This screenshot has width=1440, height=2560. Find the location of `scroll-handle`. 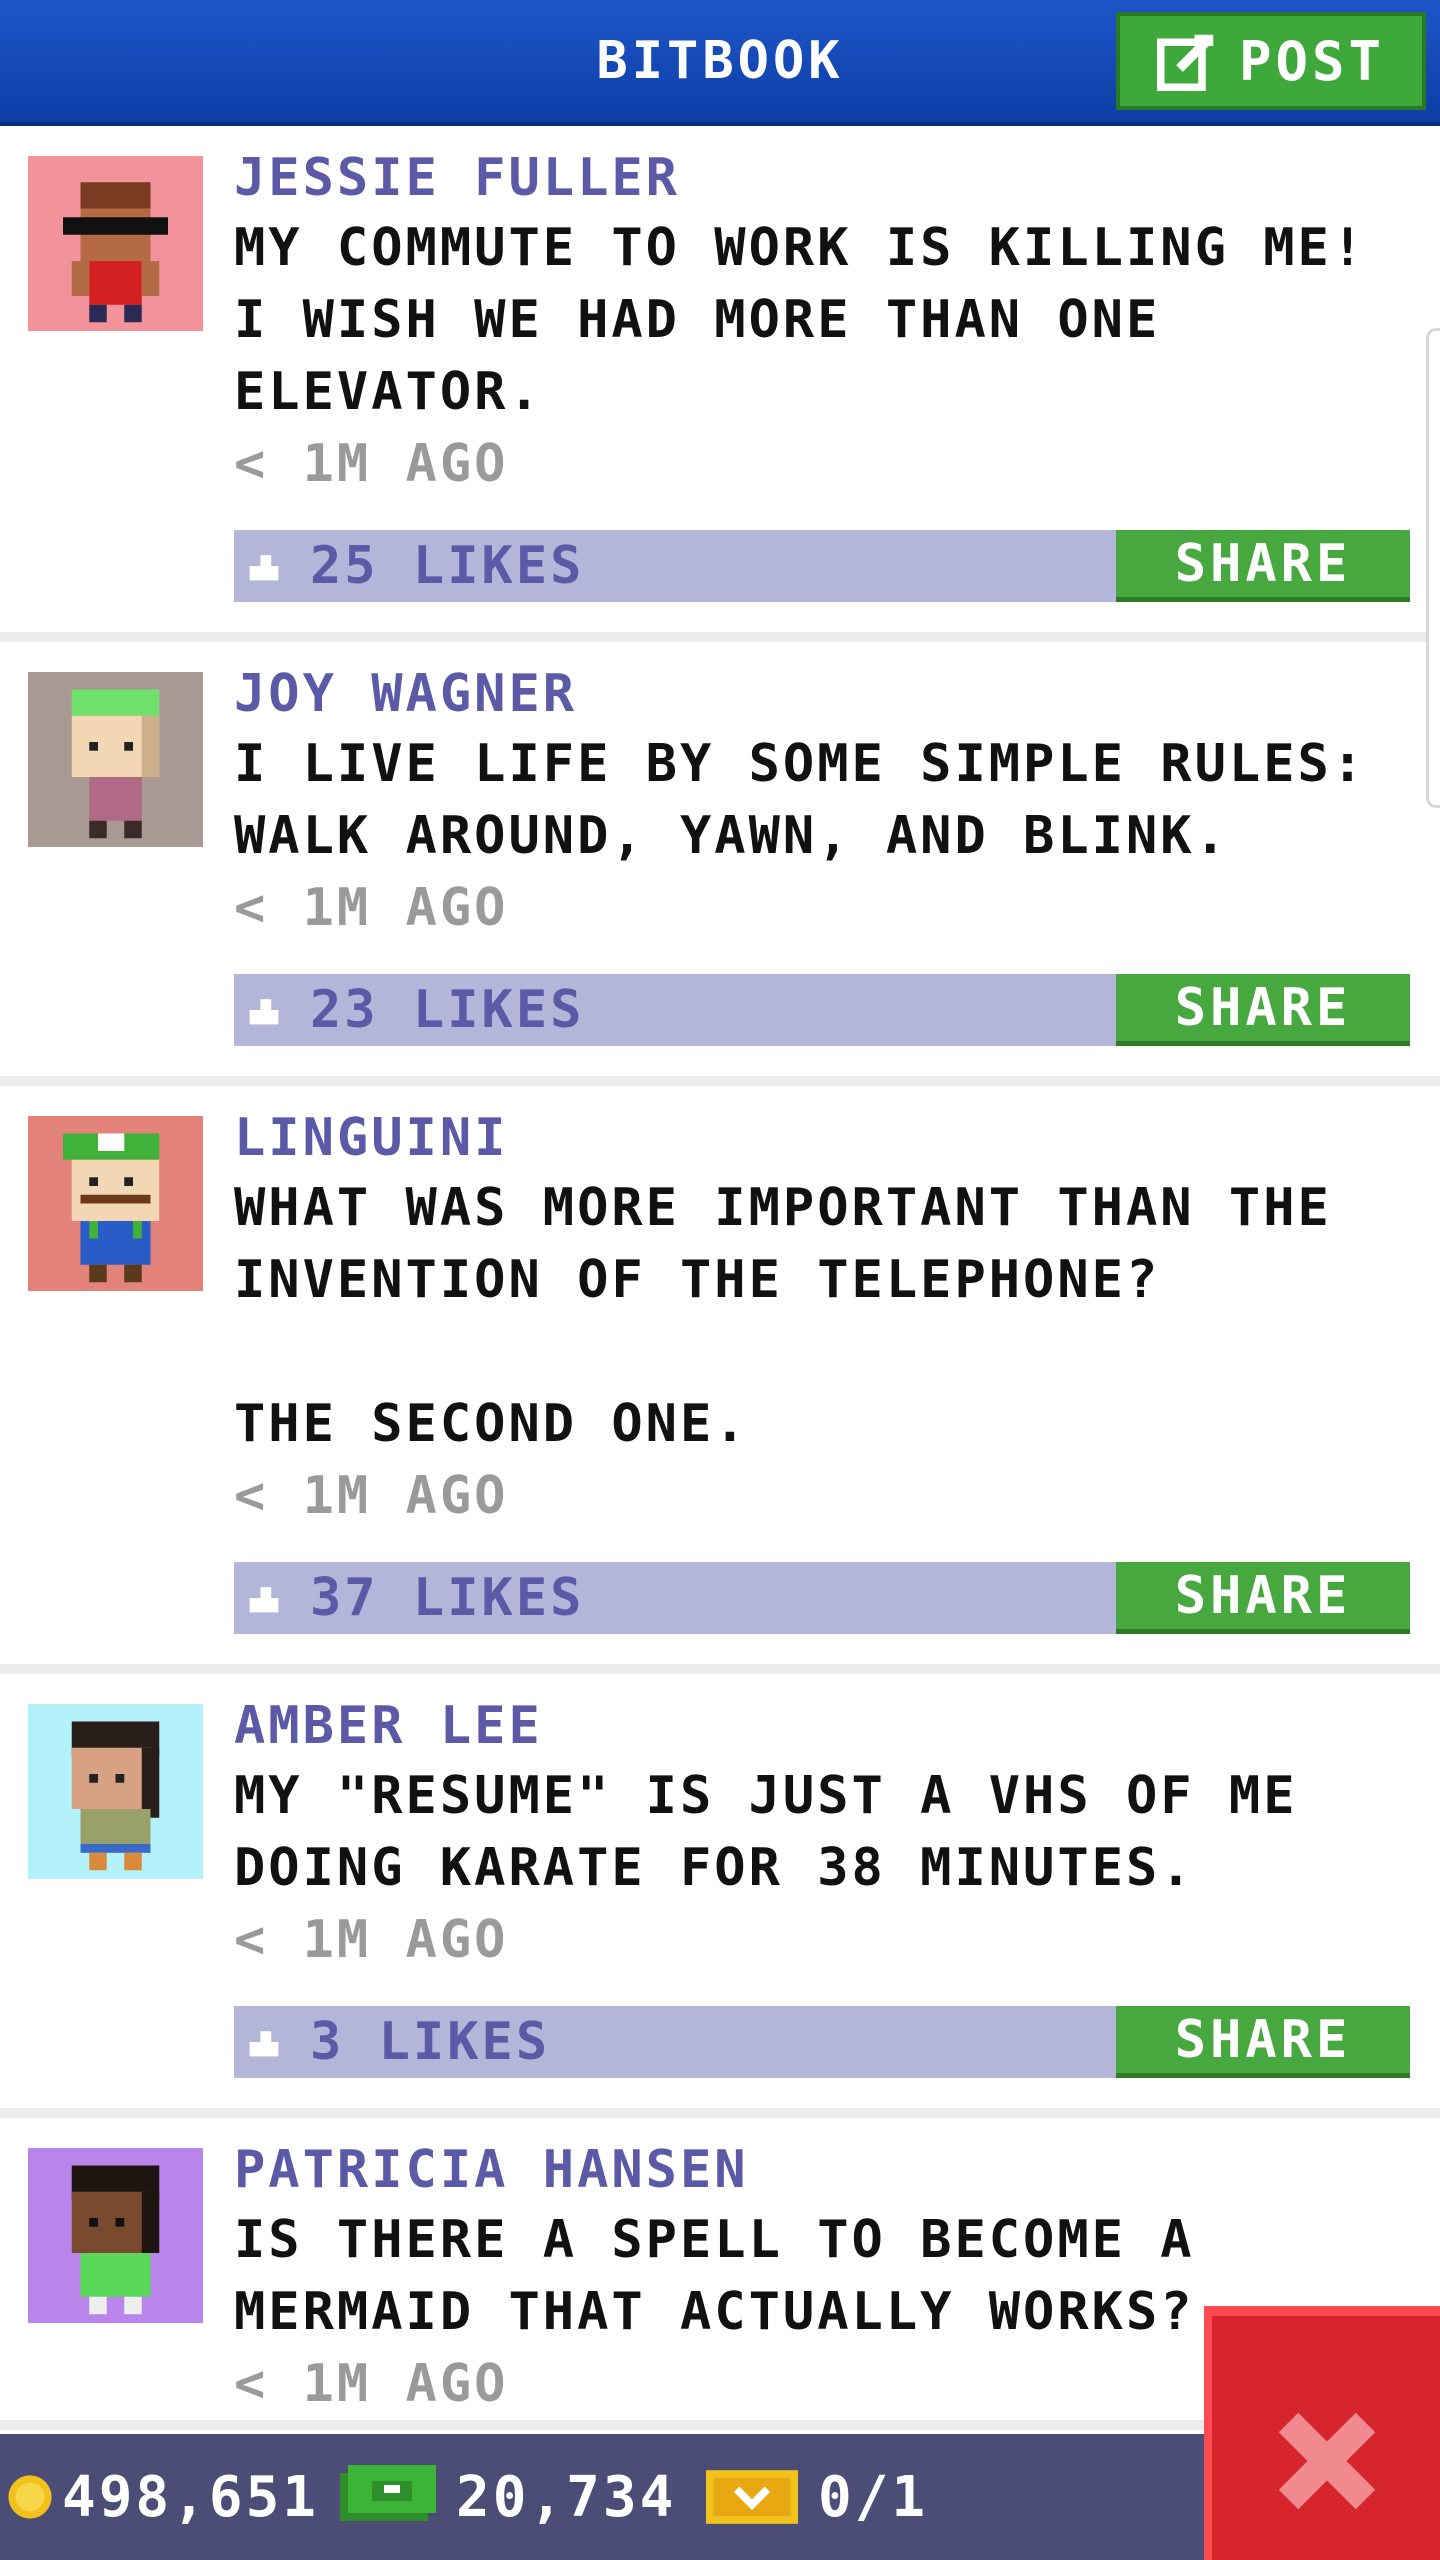

scroll-handle is located at coordinates (1433, 568).